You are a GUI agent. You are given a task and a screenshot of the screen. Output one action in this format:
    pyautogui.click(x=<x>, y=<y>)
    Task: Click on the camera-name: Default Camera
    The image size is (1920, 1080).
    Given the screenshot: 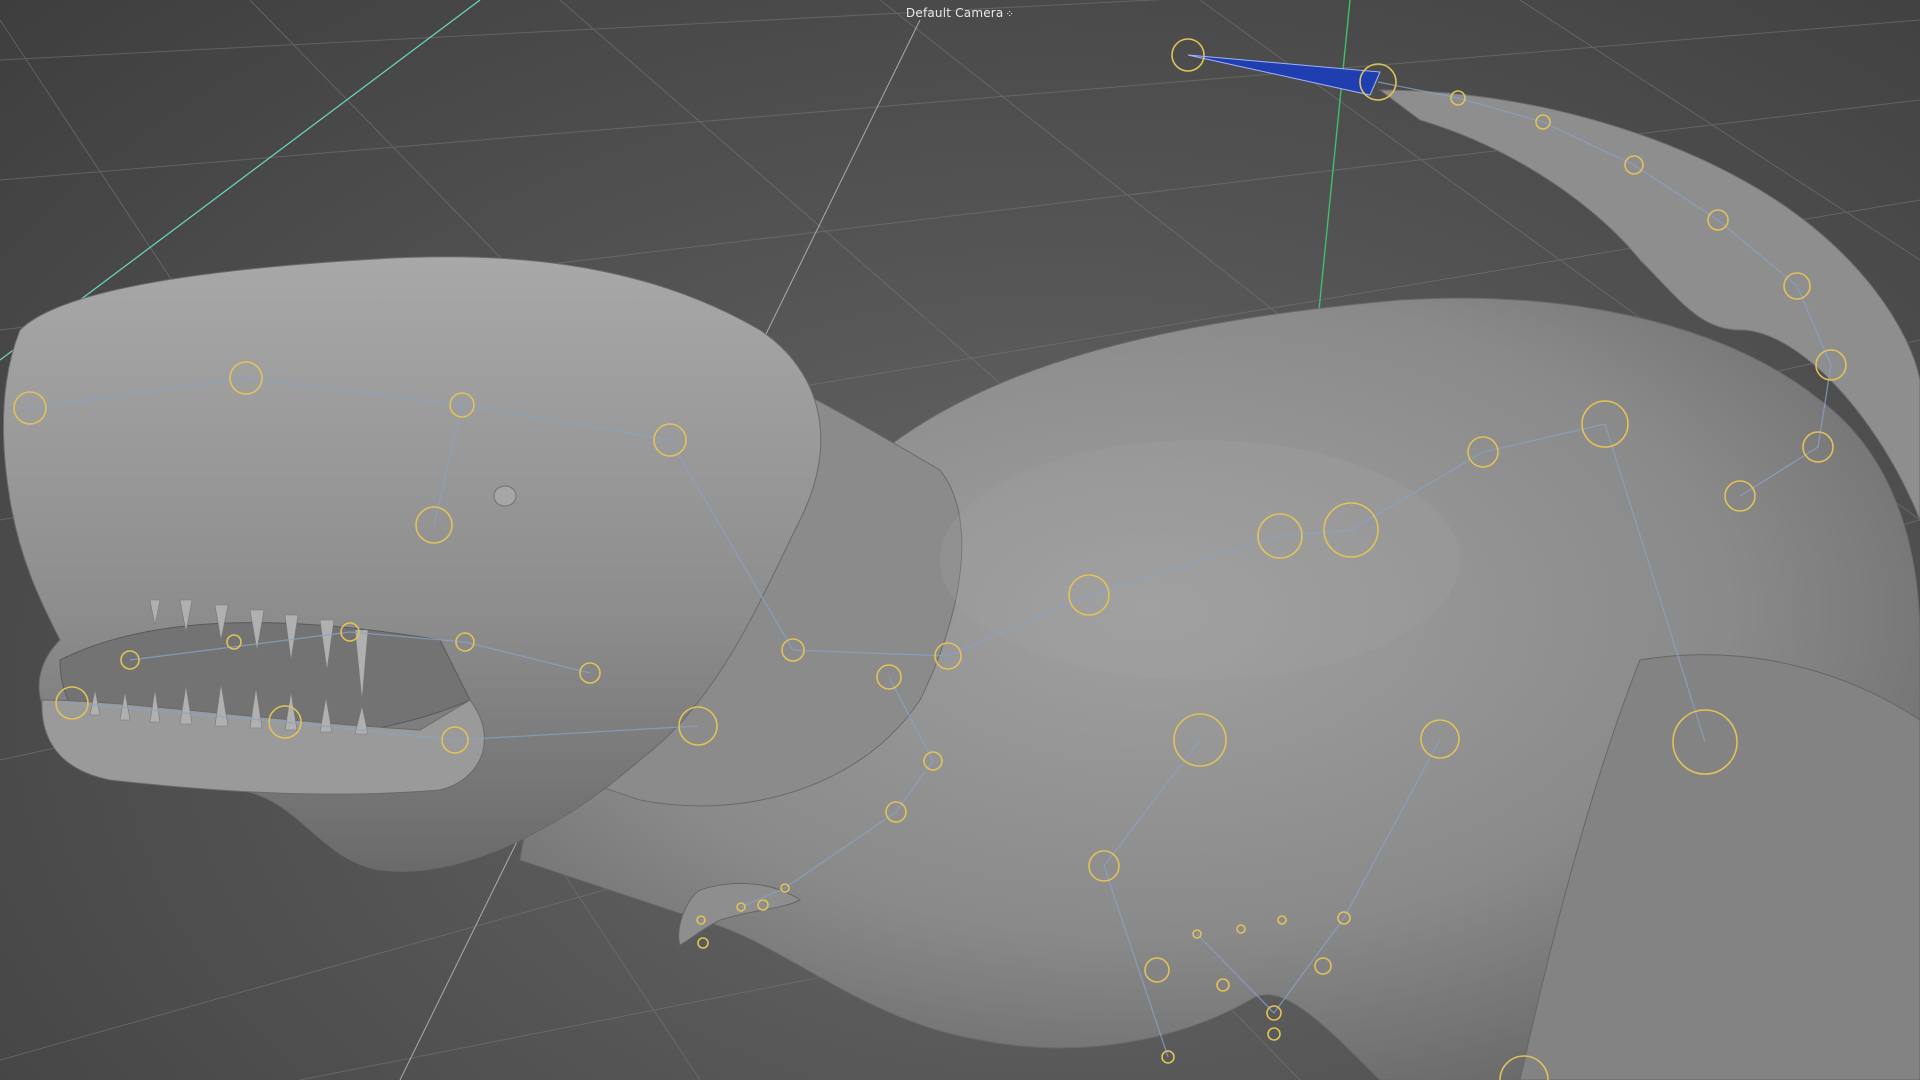 What is the action you would take?
    pyautogui.click(x=954, y=13)
    